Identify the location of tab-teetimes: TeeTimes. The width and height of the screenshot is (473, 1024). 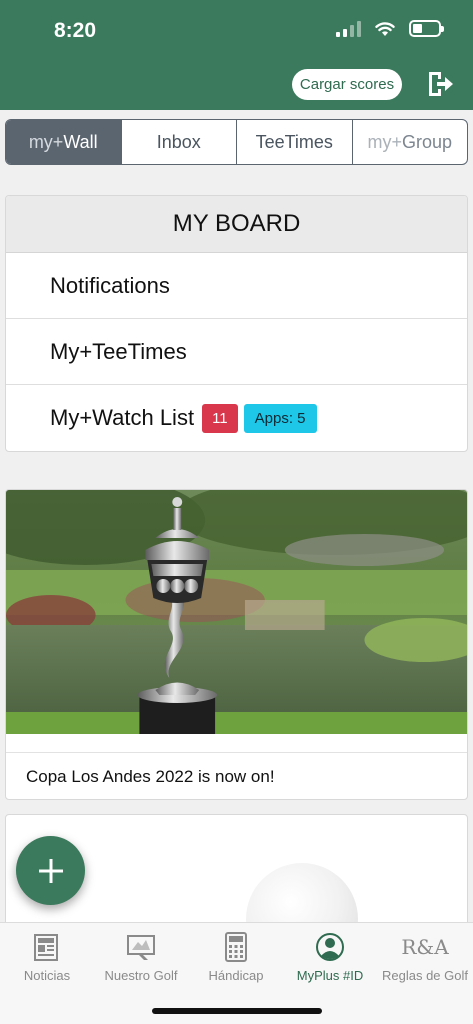
(294, 142).